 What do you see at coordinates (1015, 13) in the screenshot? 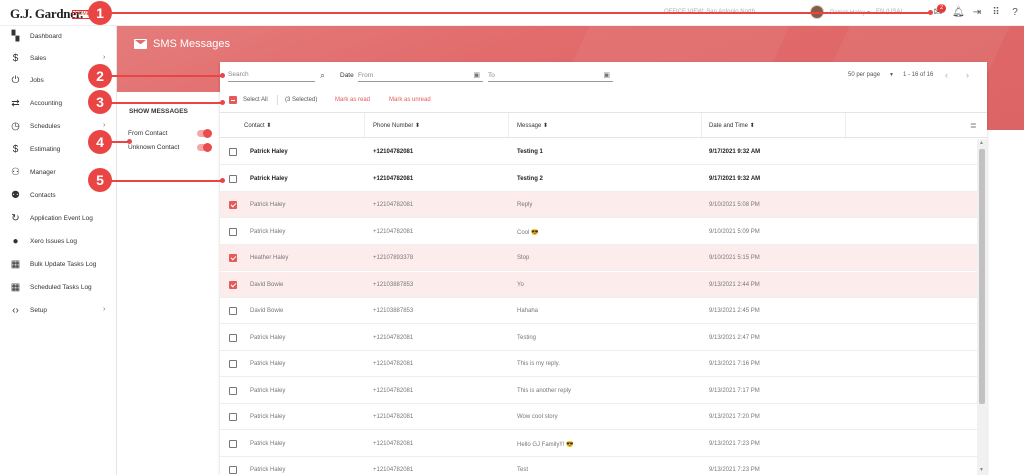
I see `help-icon: ?` at bounding box center [1015, 13].